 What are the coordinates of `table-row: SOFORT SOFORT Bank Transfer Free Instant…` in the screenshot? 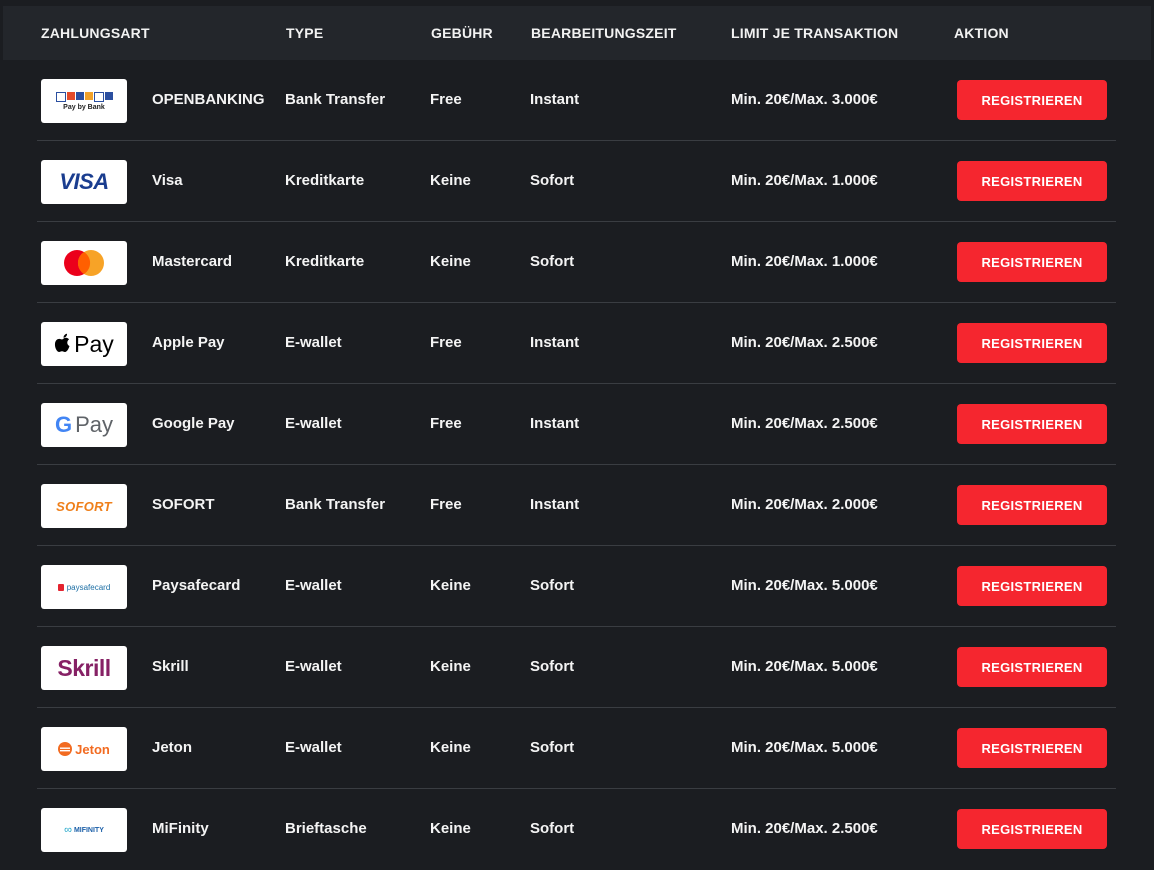 It's located at (576, 505).